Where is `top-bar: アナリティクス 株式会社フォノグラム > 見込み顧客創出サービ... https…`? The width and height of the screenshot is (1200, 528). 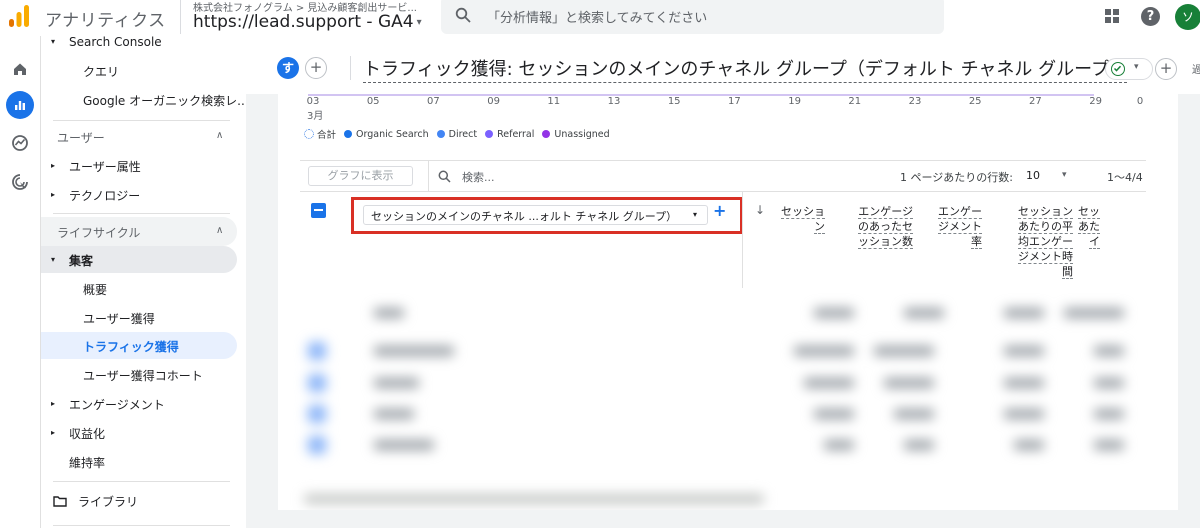 top-bar: アナリティクス 株式会社フォノグラム > 見込み顧客創出サービ... https… is located at coordinates (600, 18).